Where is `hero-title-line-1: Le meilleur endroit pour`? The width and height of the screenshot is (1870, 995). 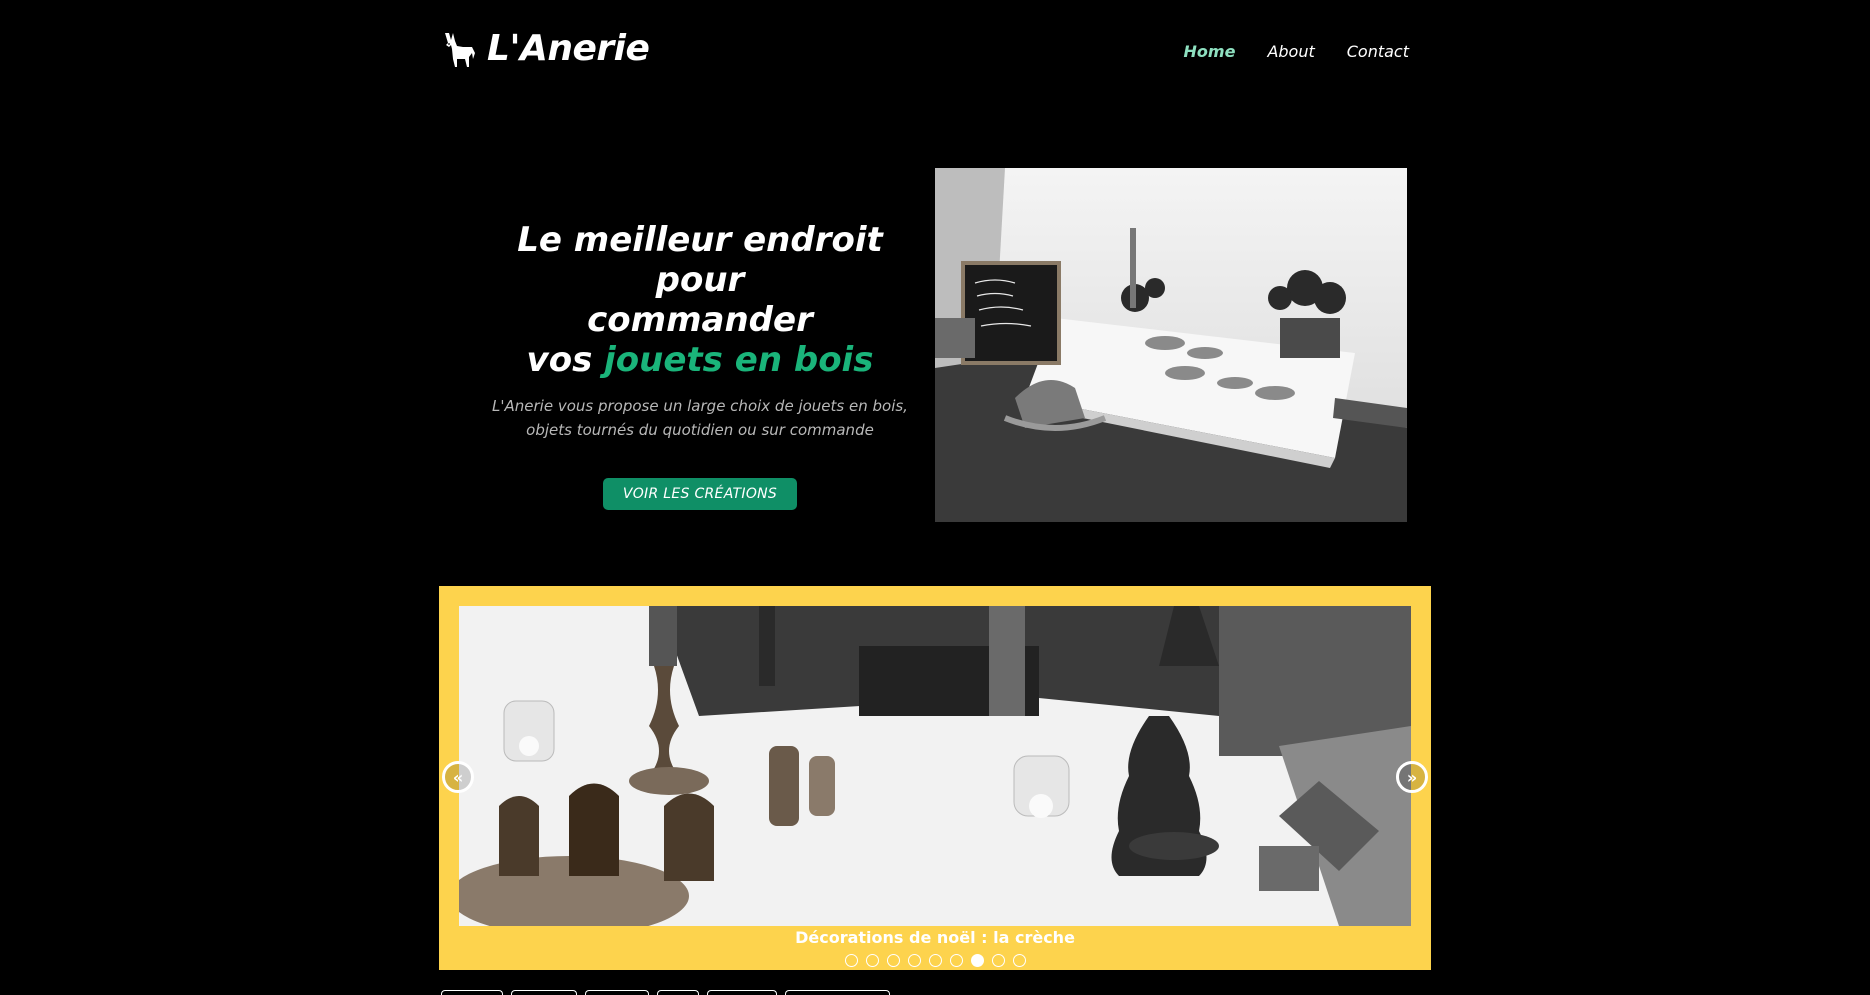 hero-title-line-1: Le meilleur endroit pour is located at coordinates (700, 260).